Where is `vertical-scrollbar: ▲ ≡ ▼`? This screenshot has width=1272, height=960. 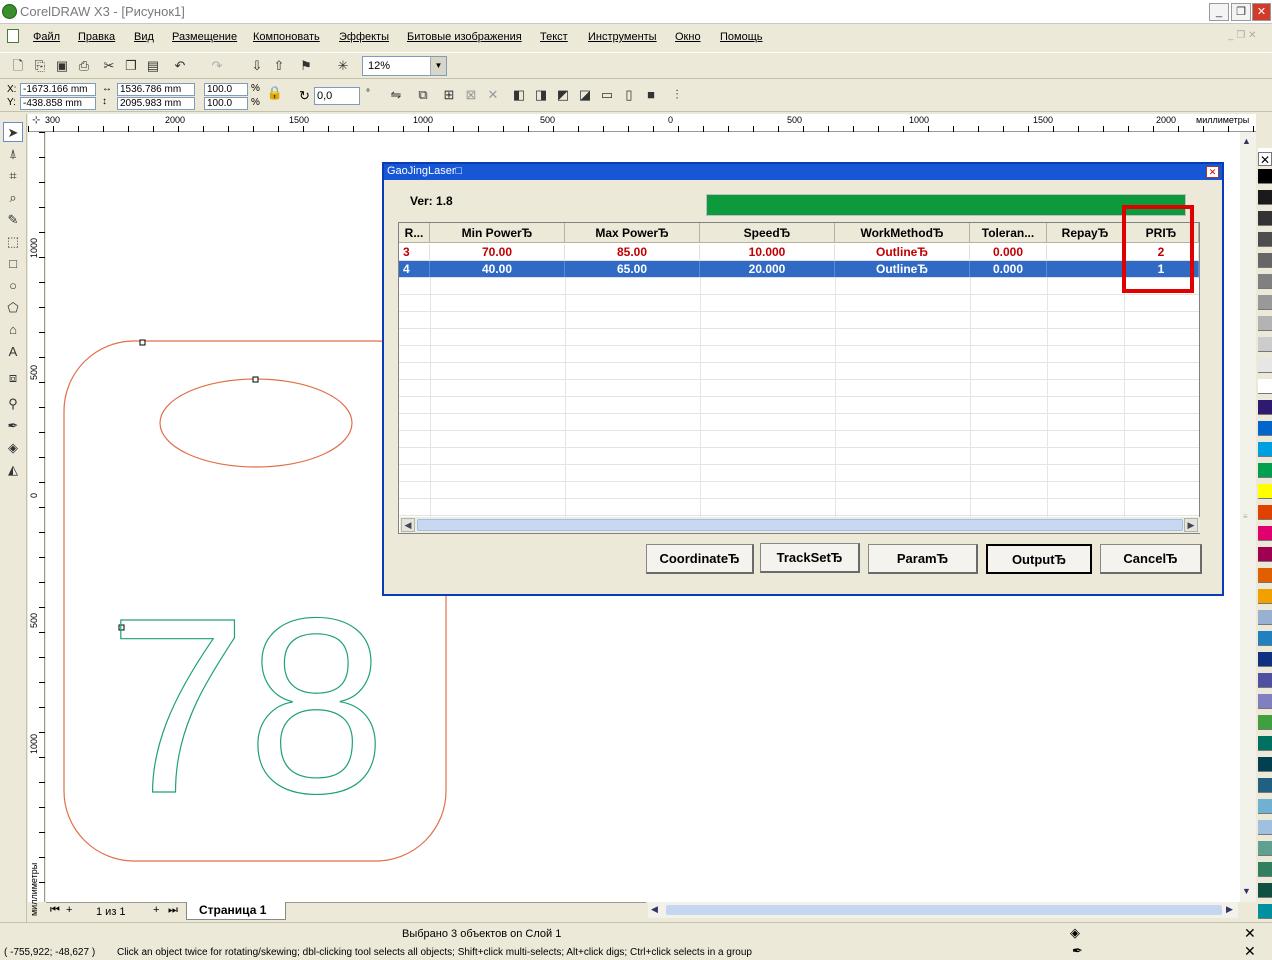
vertical-scrollbar: ▲ ≡ ▼ is located at coordinates (1248, 517).